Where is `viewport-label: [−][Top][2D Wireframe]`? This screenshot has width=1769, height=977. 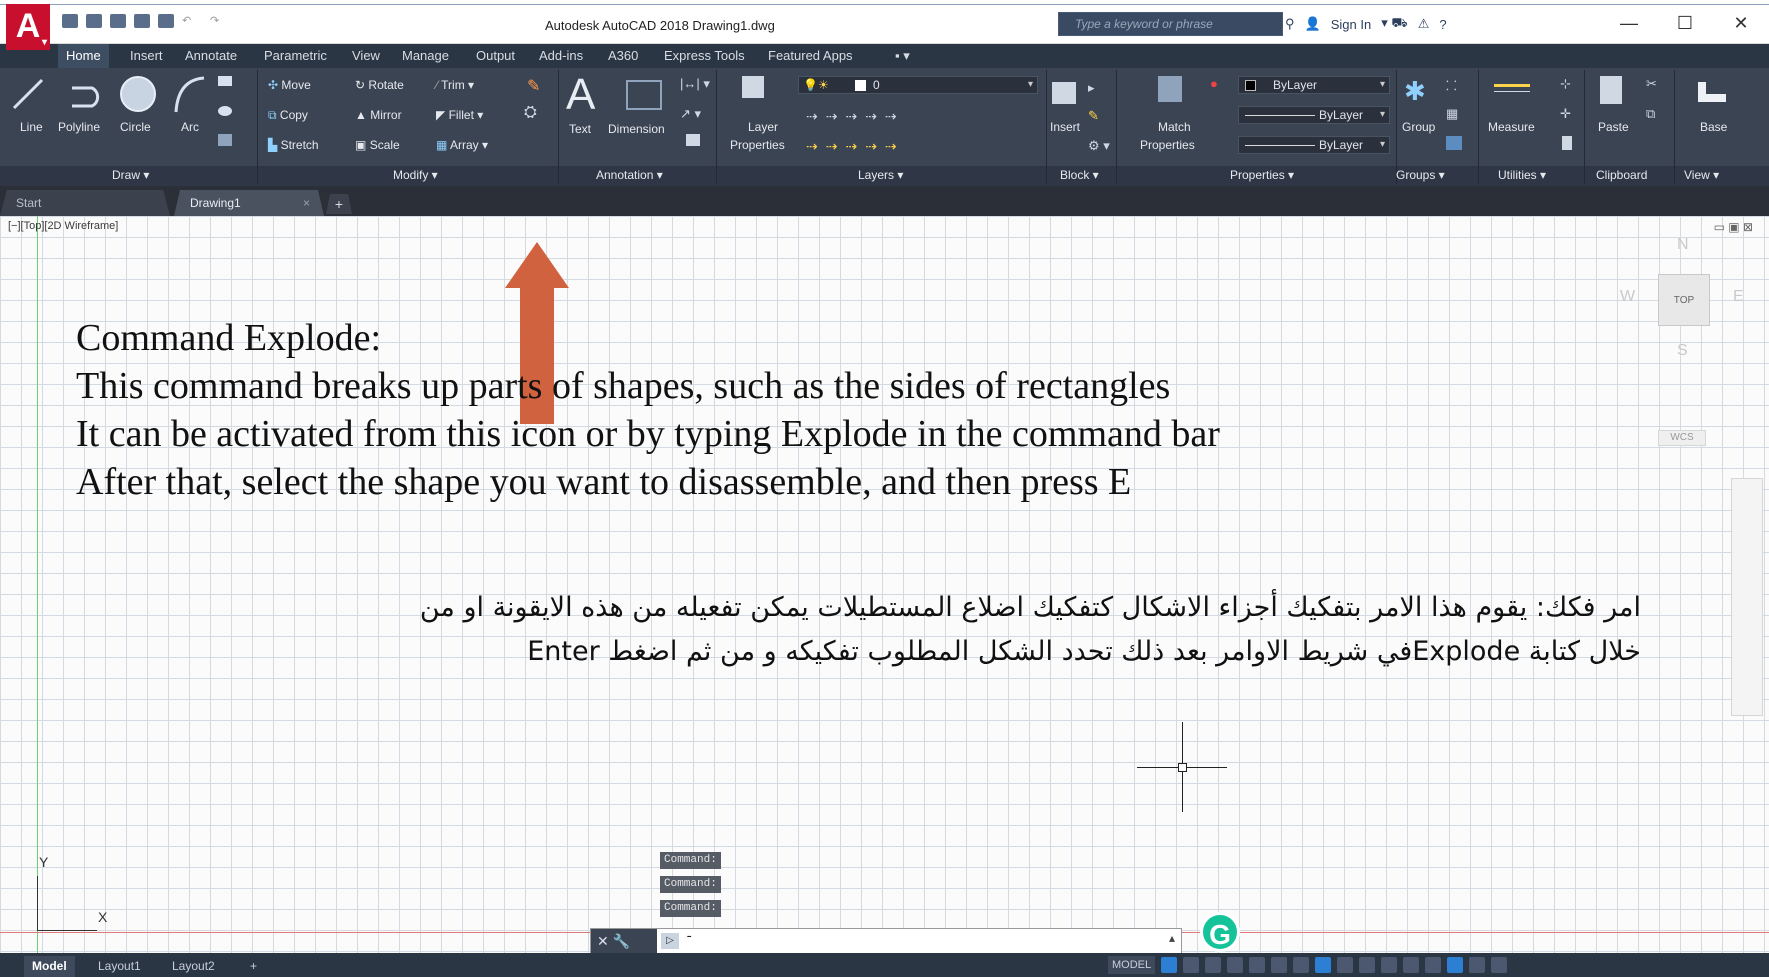 viewport-label: [−][Top][2D Wireframe] is located at coordinates (63, 226).